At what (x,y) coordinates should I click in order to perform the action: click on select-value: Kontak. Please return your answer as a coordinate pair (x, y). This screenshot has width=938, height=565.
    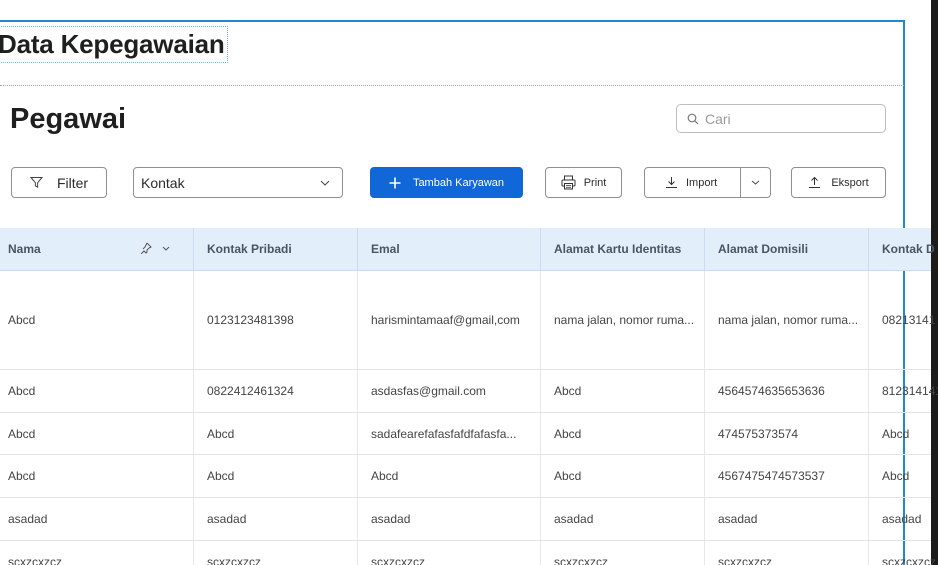
    Looking at the image, I should click on (163, 182).